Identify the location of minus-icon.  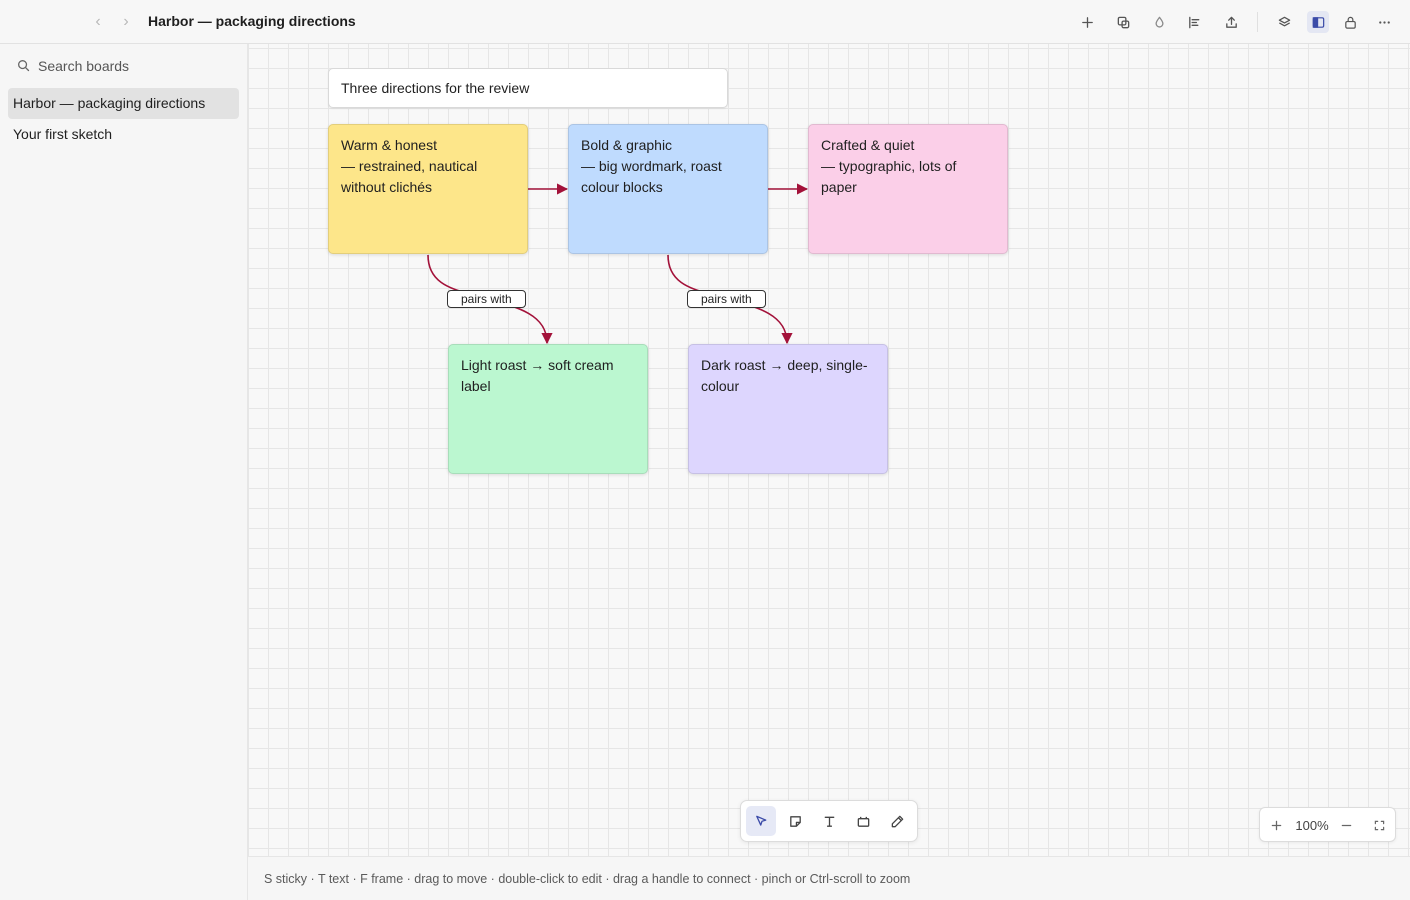
(1346, 825).